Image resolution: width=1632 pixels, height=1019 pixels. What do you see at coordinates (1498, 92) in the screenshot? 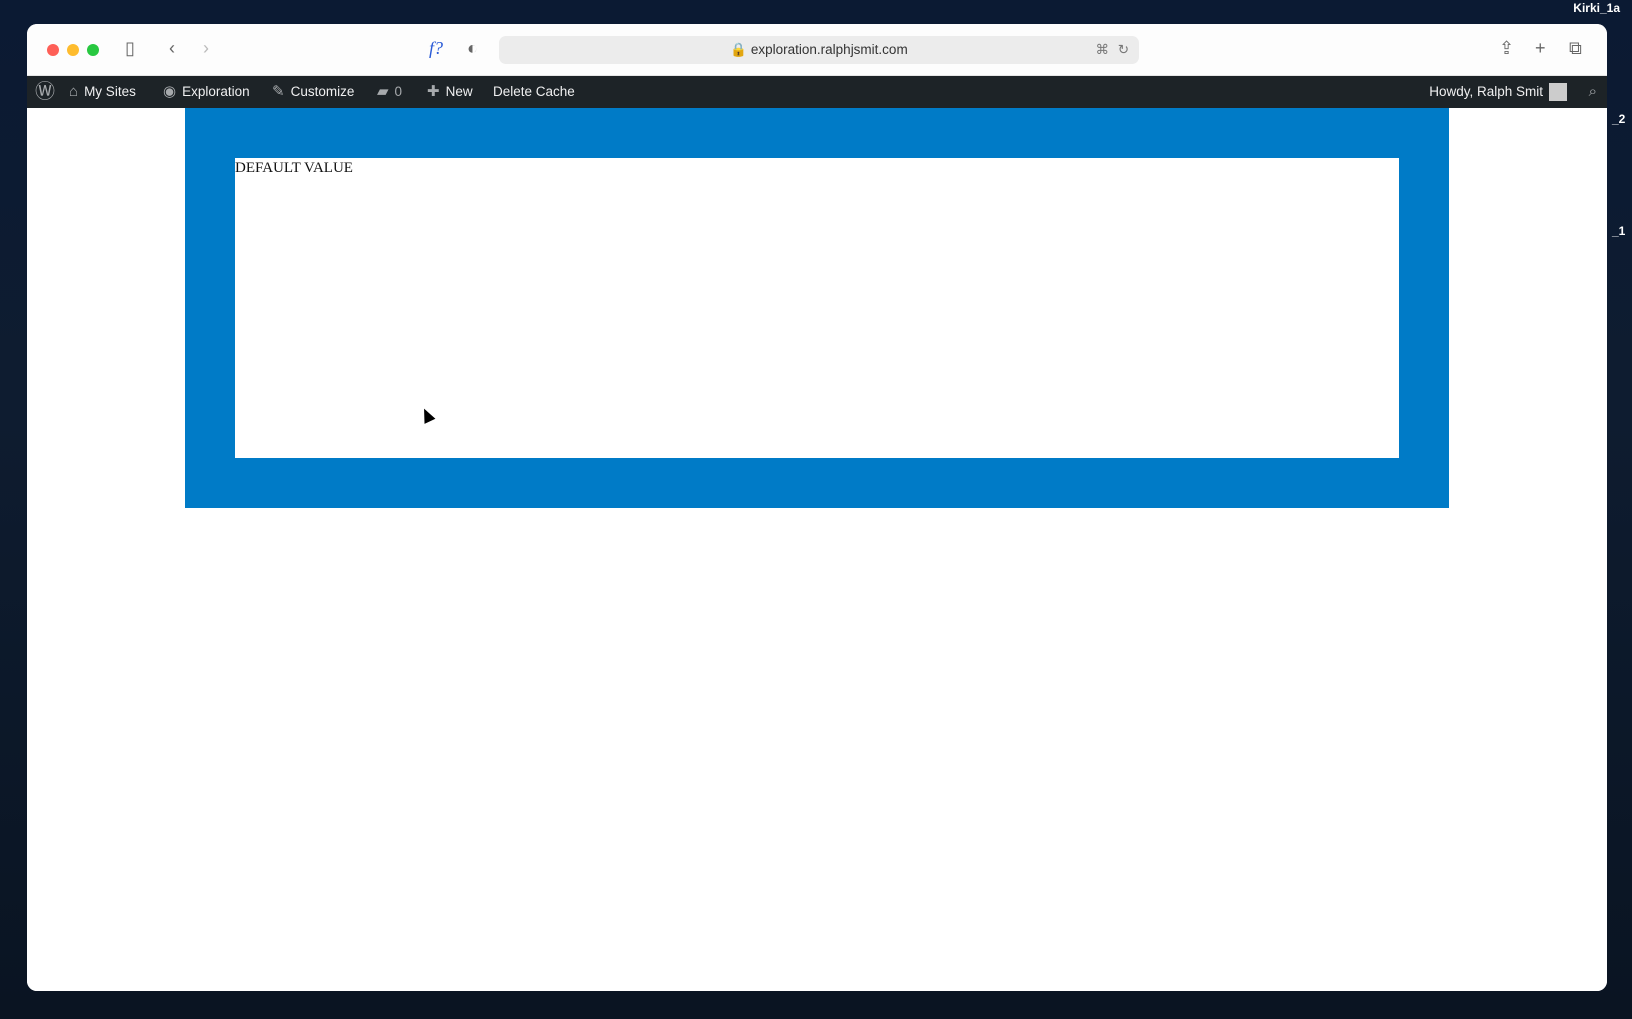
I see `account-menu: Howdy, Ralph Smit` at bounding box center [1498, 92].